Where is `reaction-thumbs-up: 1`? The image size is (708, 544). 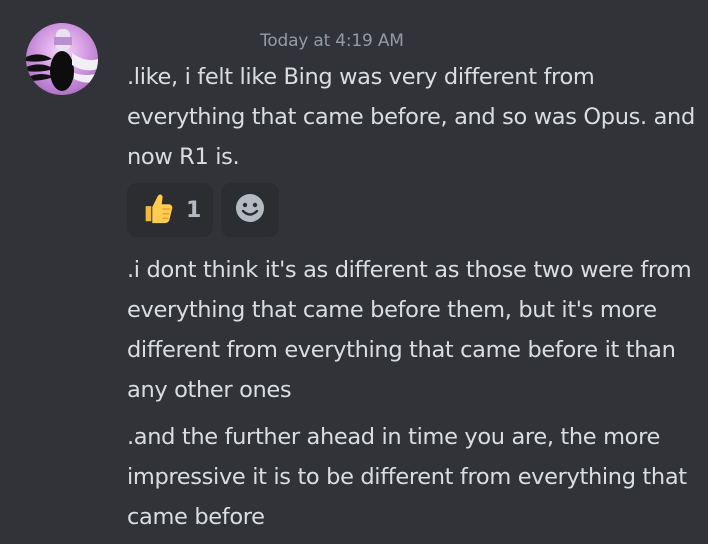 reaction-thumbs-up: 1 is located at coordinates (170, 210).